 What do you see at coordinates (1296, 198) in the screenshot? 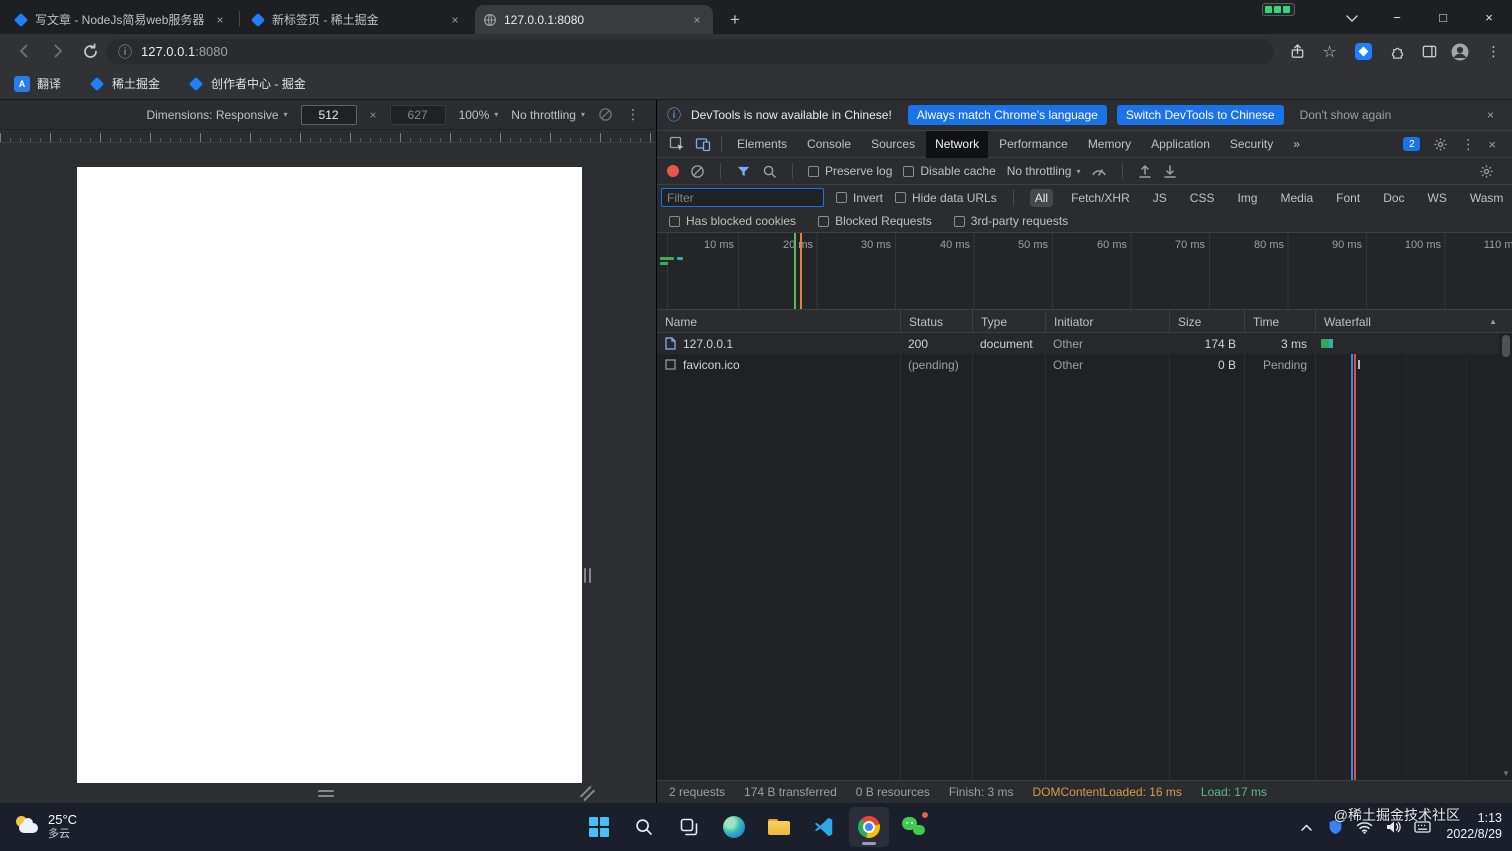
I see `filter-chip-media: Media` at bounding box center [1296, 198].